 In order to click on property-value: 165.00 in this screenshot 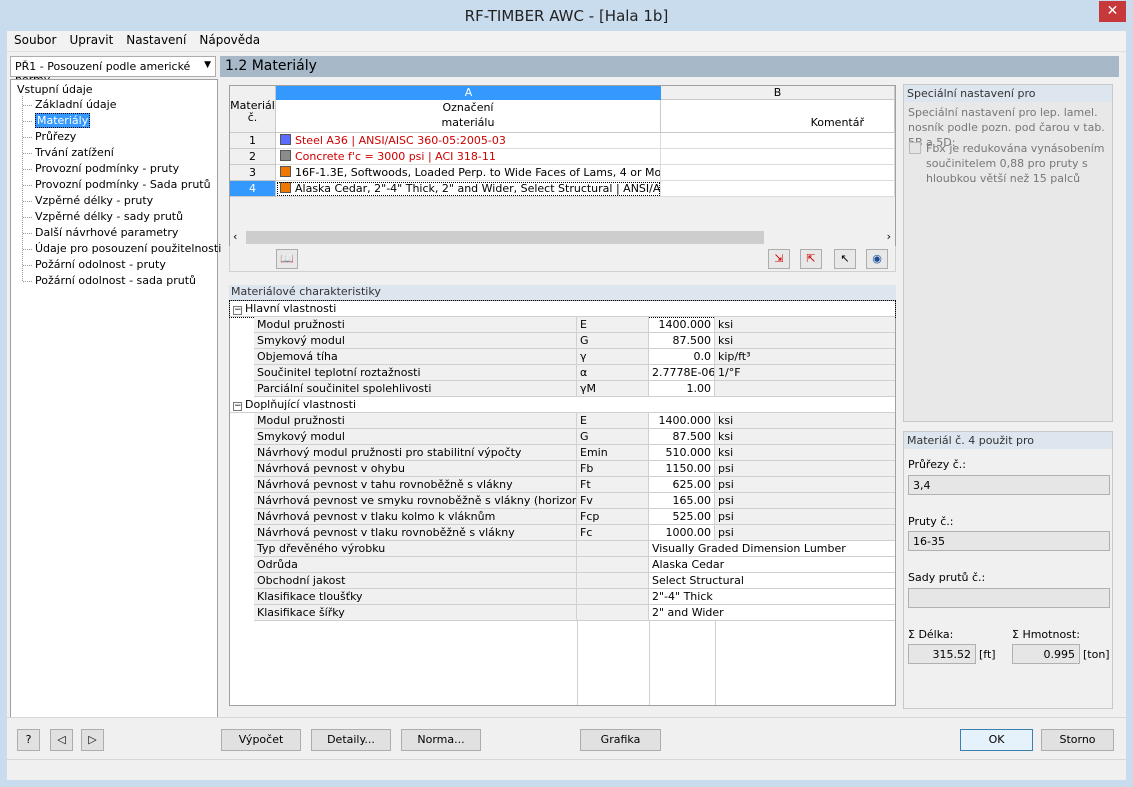, I will do `click(682, 501)`.